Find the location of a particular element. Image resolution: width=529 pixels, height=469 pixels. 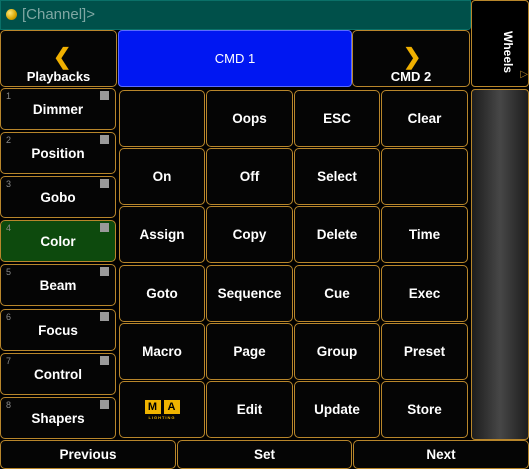

key-label: Macro is located at coordinates (162, 351).